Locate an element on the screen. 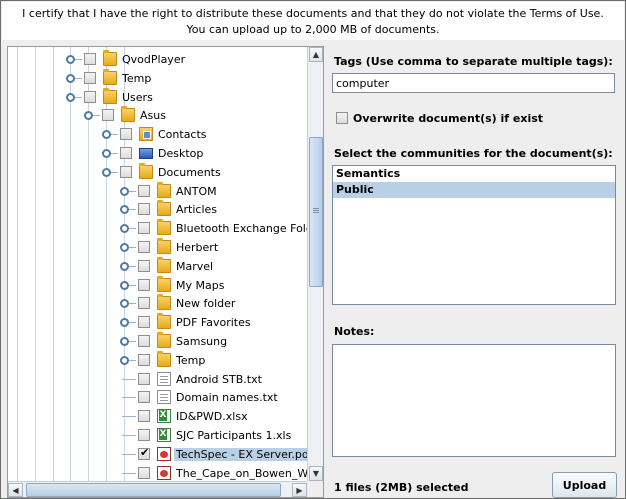 The height and width of the screenshot is (499, 626). tree-node-label: ID&PWD.xlsx is located at coordinates (212, 416).